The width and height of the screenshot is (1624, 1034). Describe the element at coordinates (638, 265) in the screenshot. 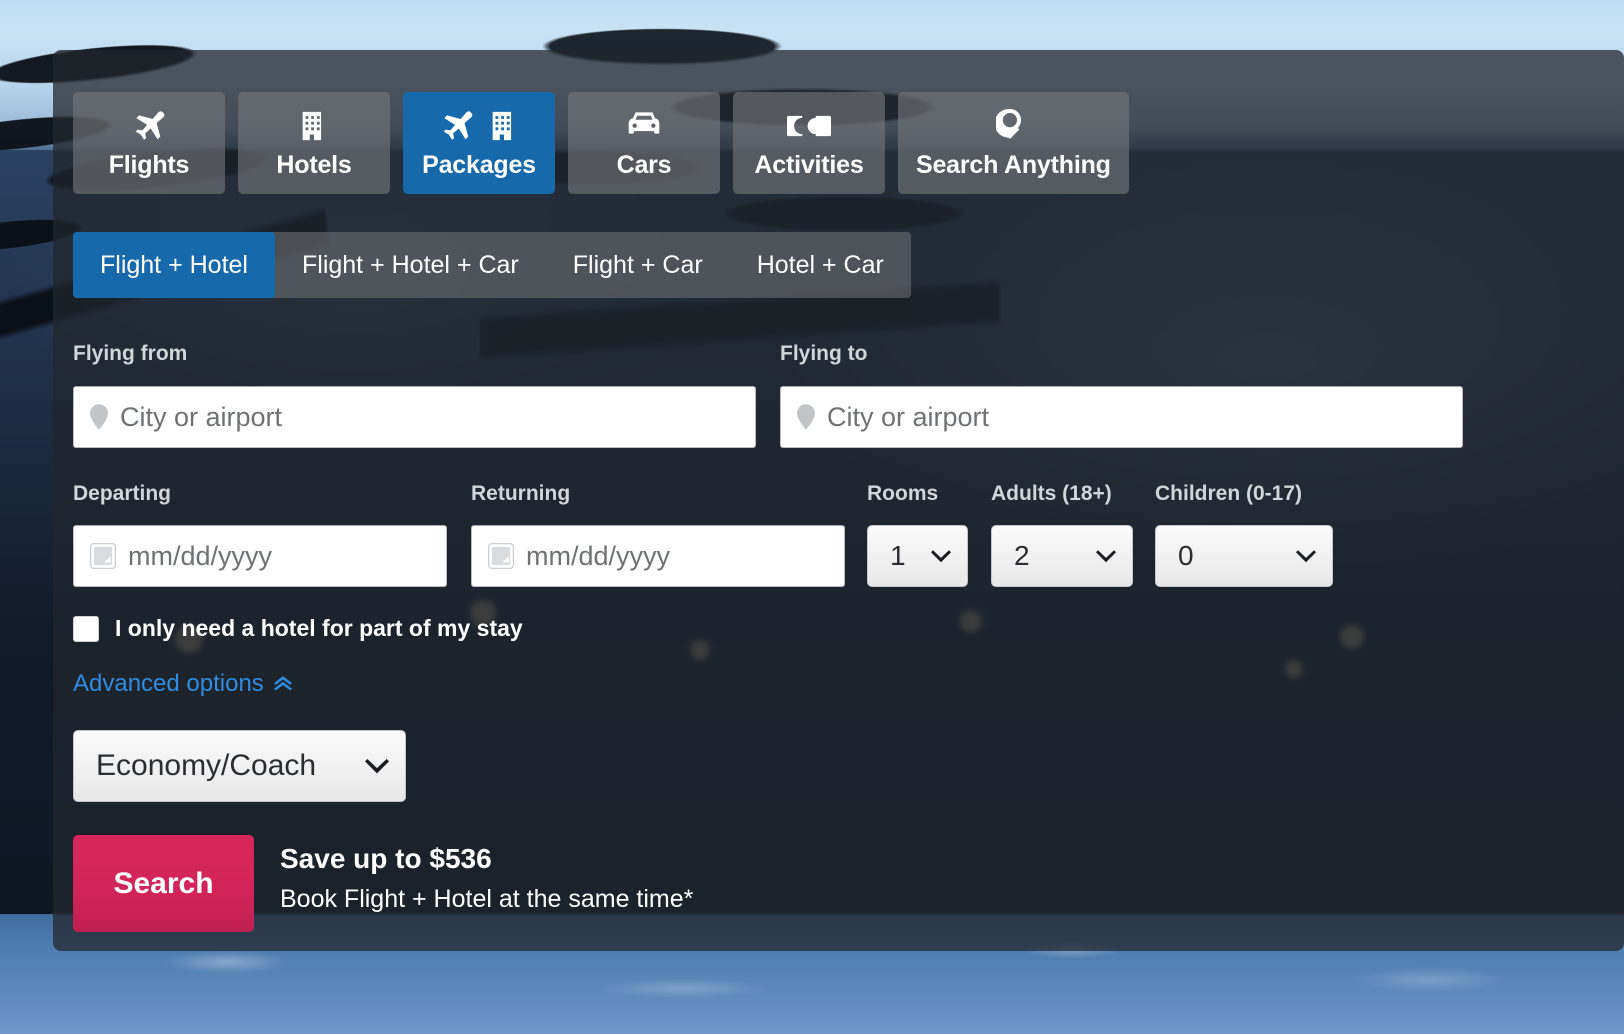

I see `subtab-flight-car: Flight + Car` at that location.